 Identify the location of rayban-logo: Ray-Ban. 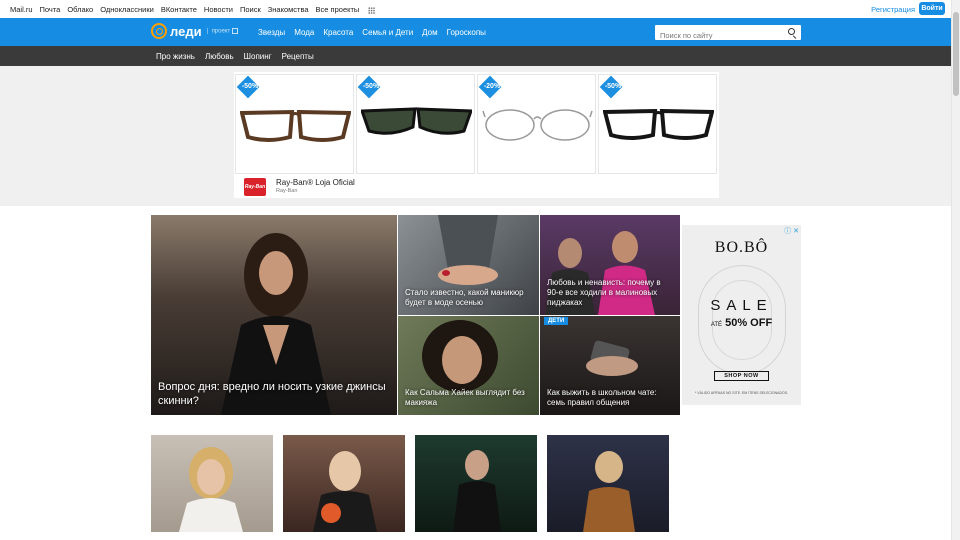
(255, 187).